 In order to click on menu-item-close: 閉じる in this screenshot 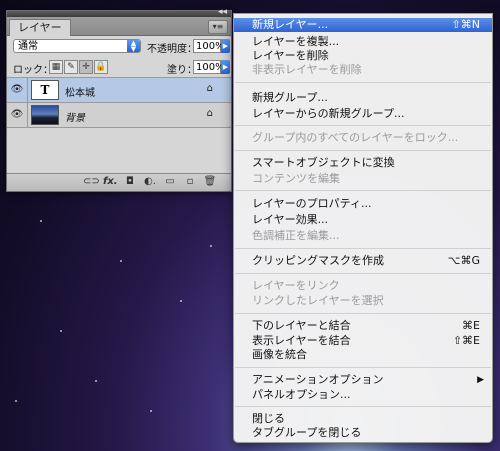, I will do `click(363, 419)`.